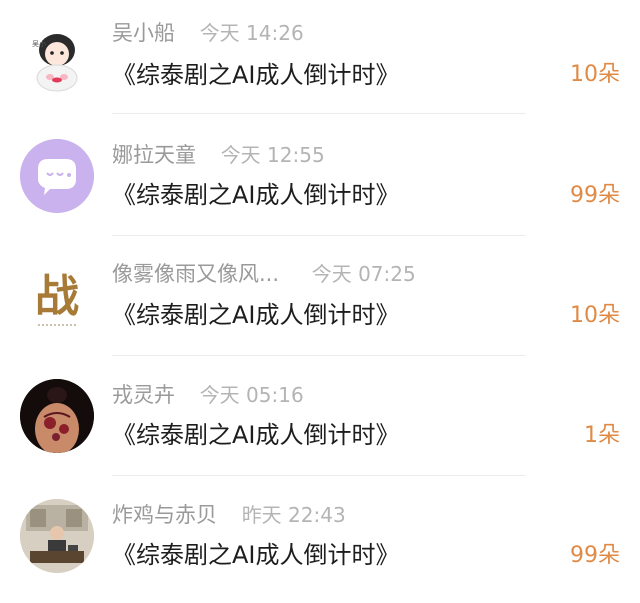  I want to click on item-meta: 吴小船 今天 14:26, so click(208, 33).